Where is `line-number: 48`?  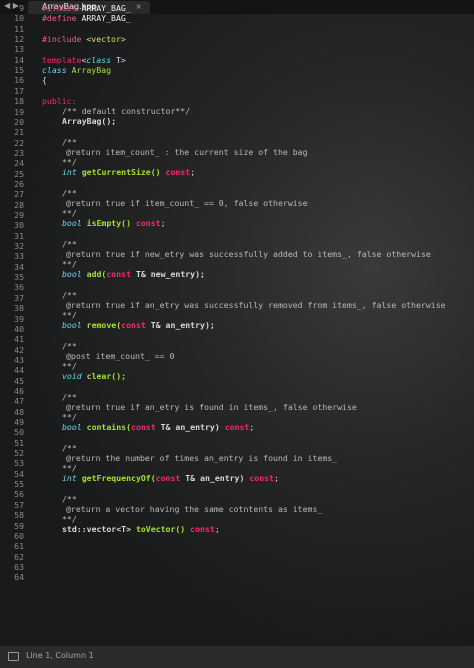
line-number: 48 is located at coordinates (19, 411).